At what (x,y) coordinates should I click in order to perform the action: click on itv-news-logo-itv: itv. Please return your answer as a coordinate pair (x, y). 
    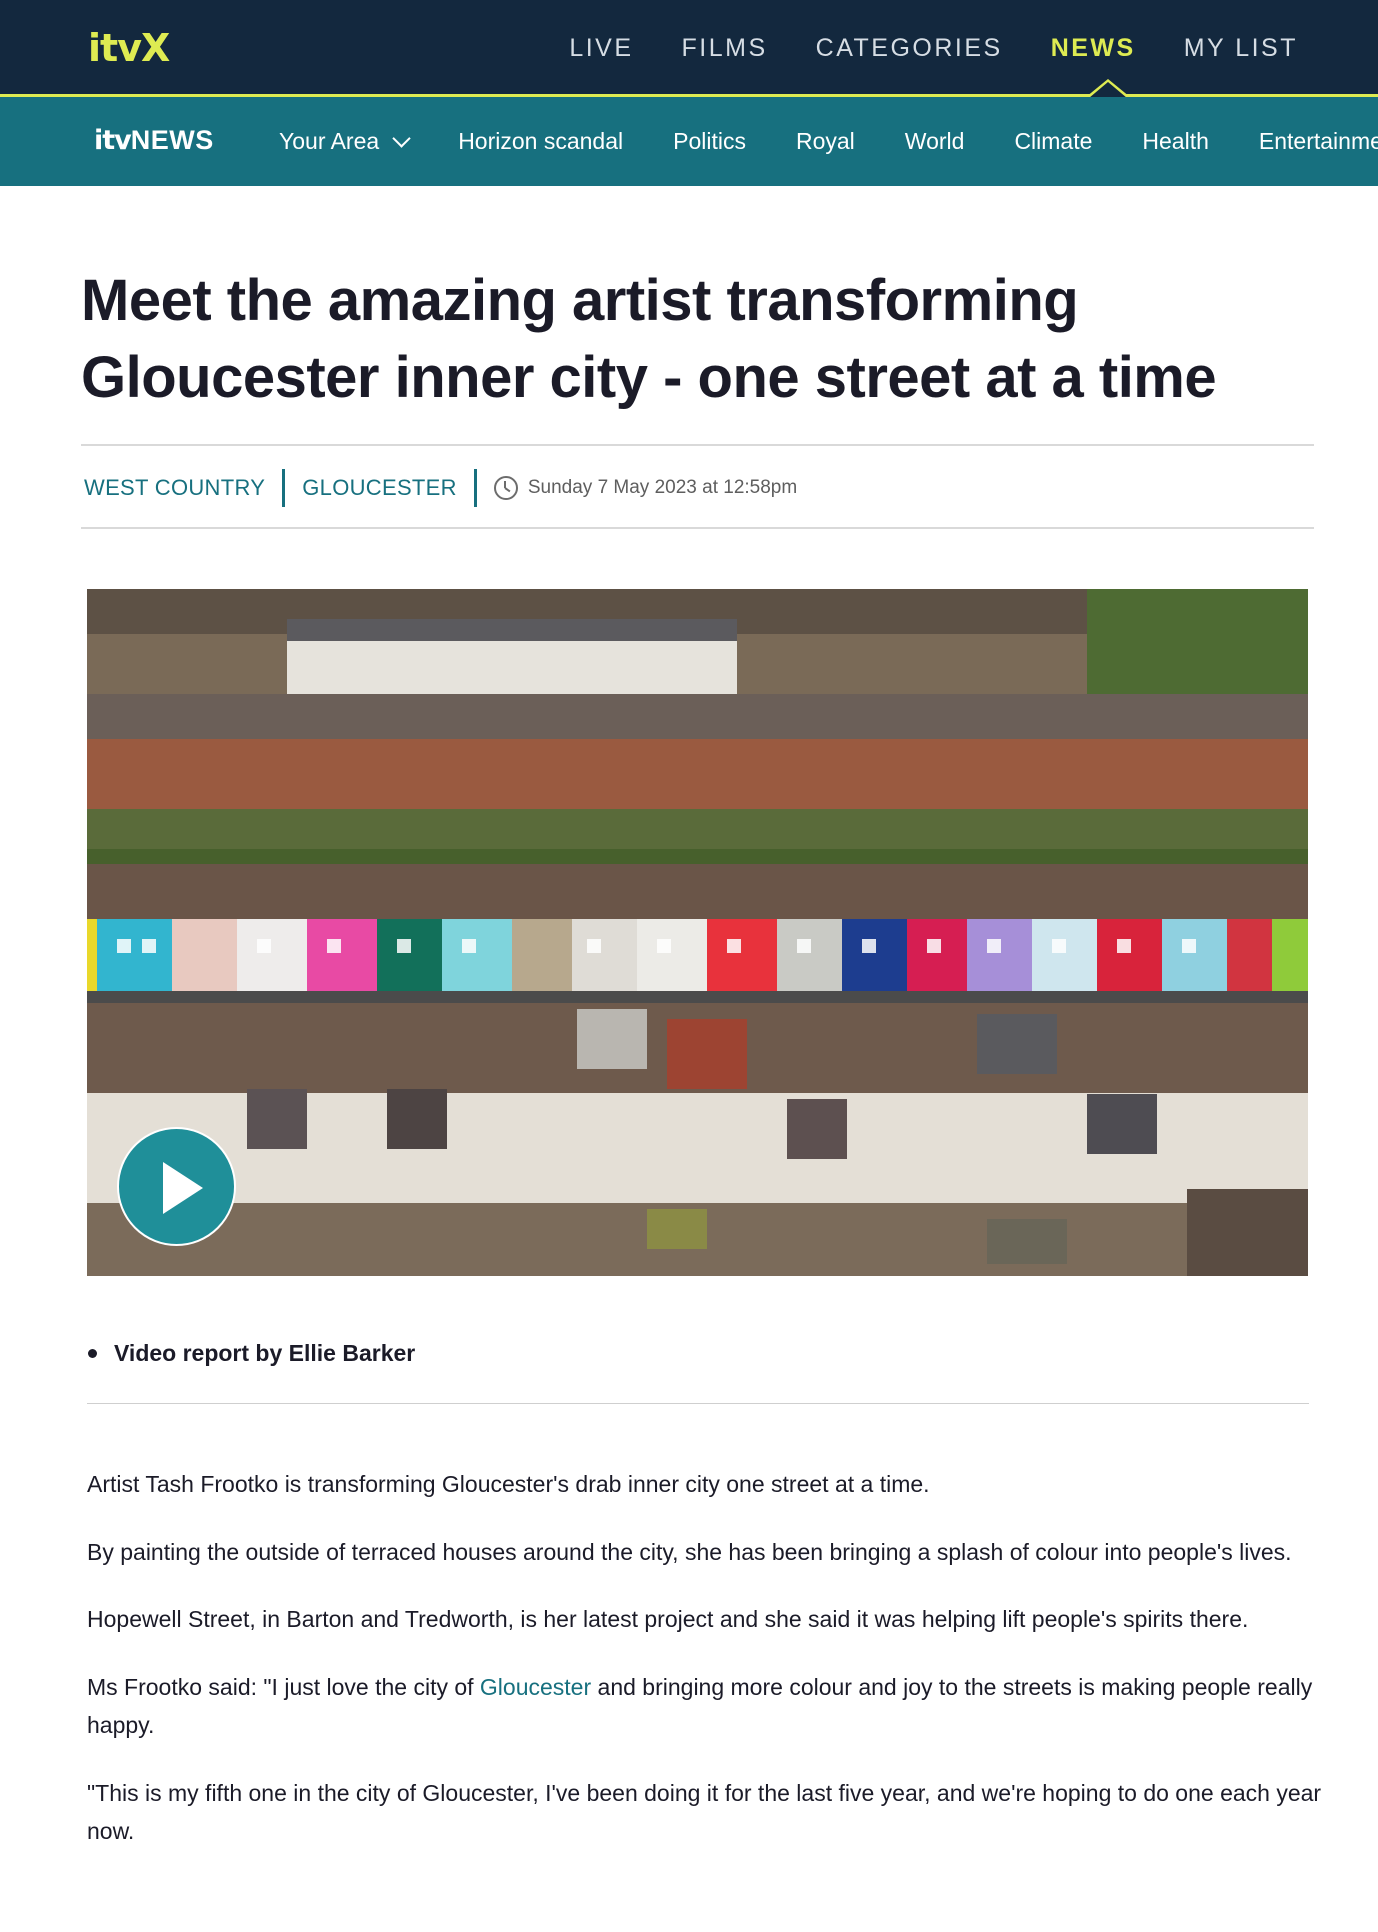
    Looking at the image, I should click on (113, 140).